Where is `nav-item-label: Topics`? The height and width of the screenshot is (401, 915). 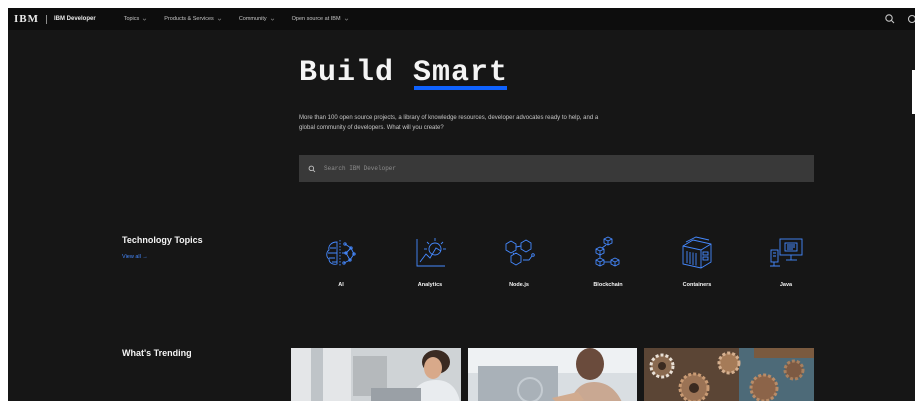
nav-item-label: Topics is located at coordinates (131, 19).